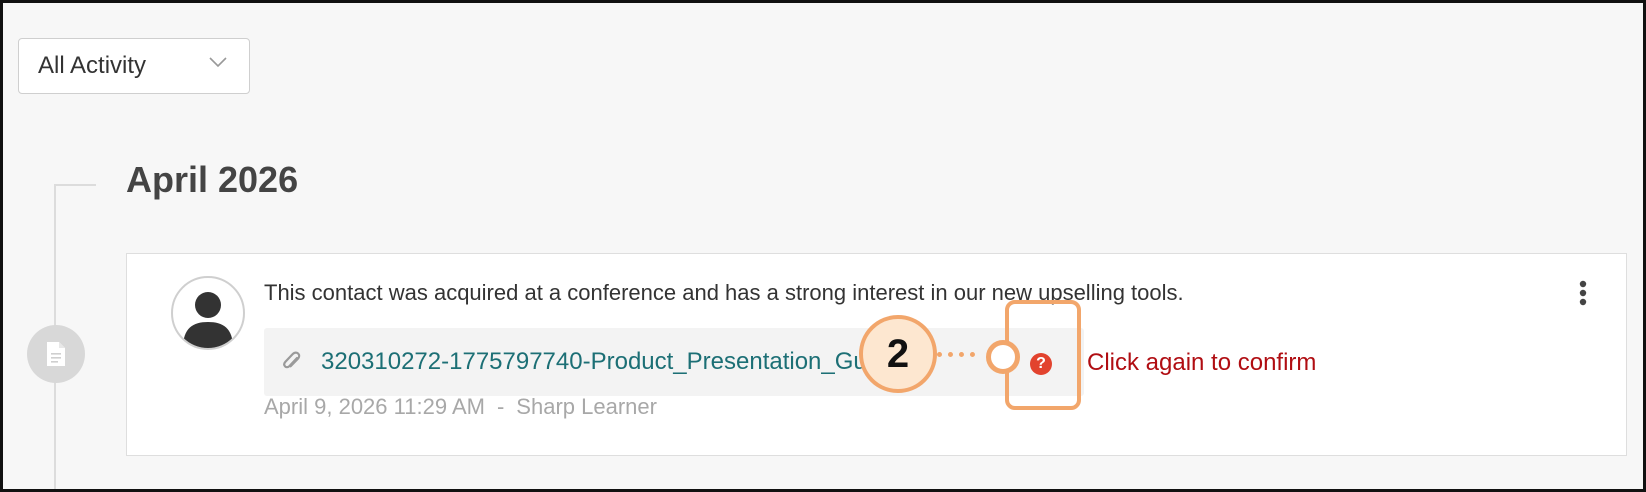 The width and height of the screenshot is (1646, 492). What do you see at coordinates (75, 185) in the screenshot?
I see `timeline-month-tick` at bounding box center [75, 185].